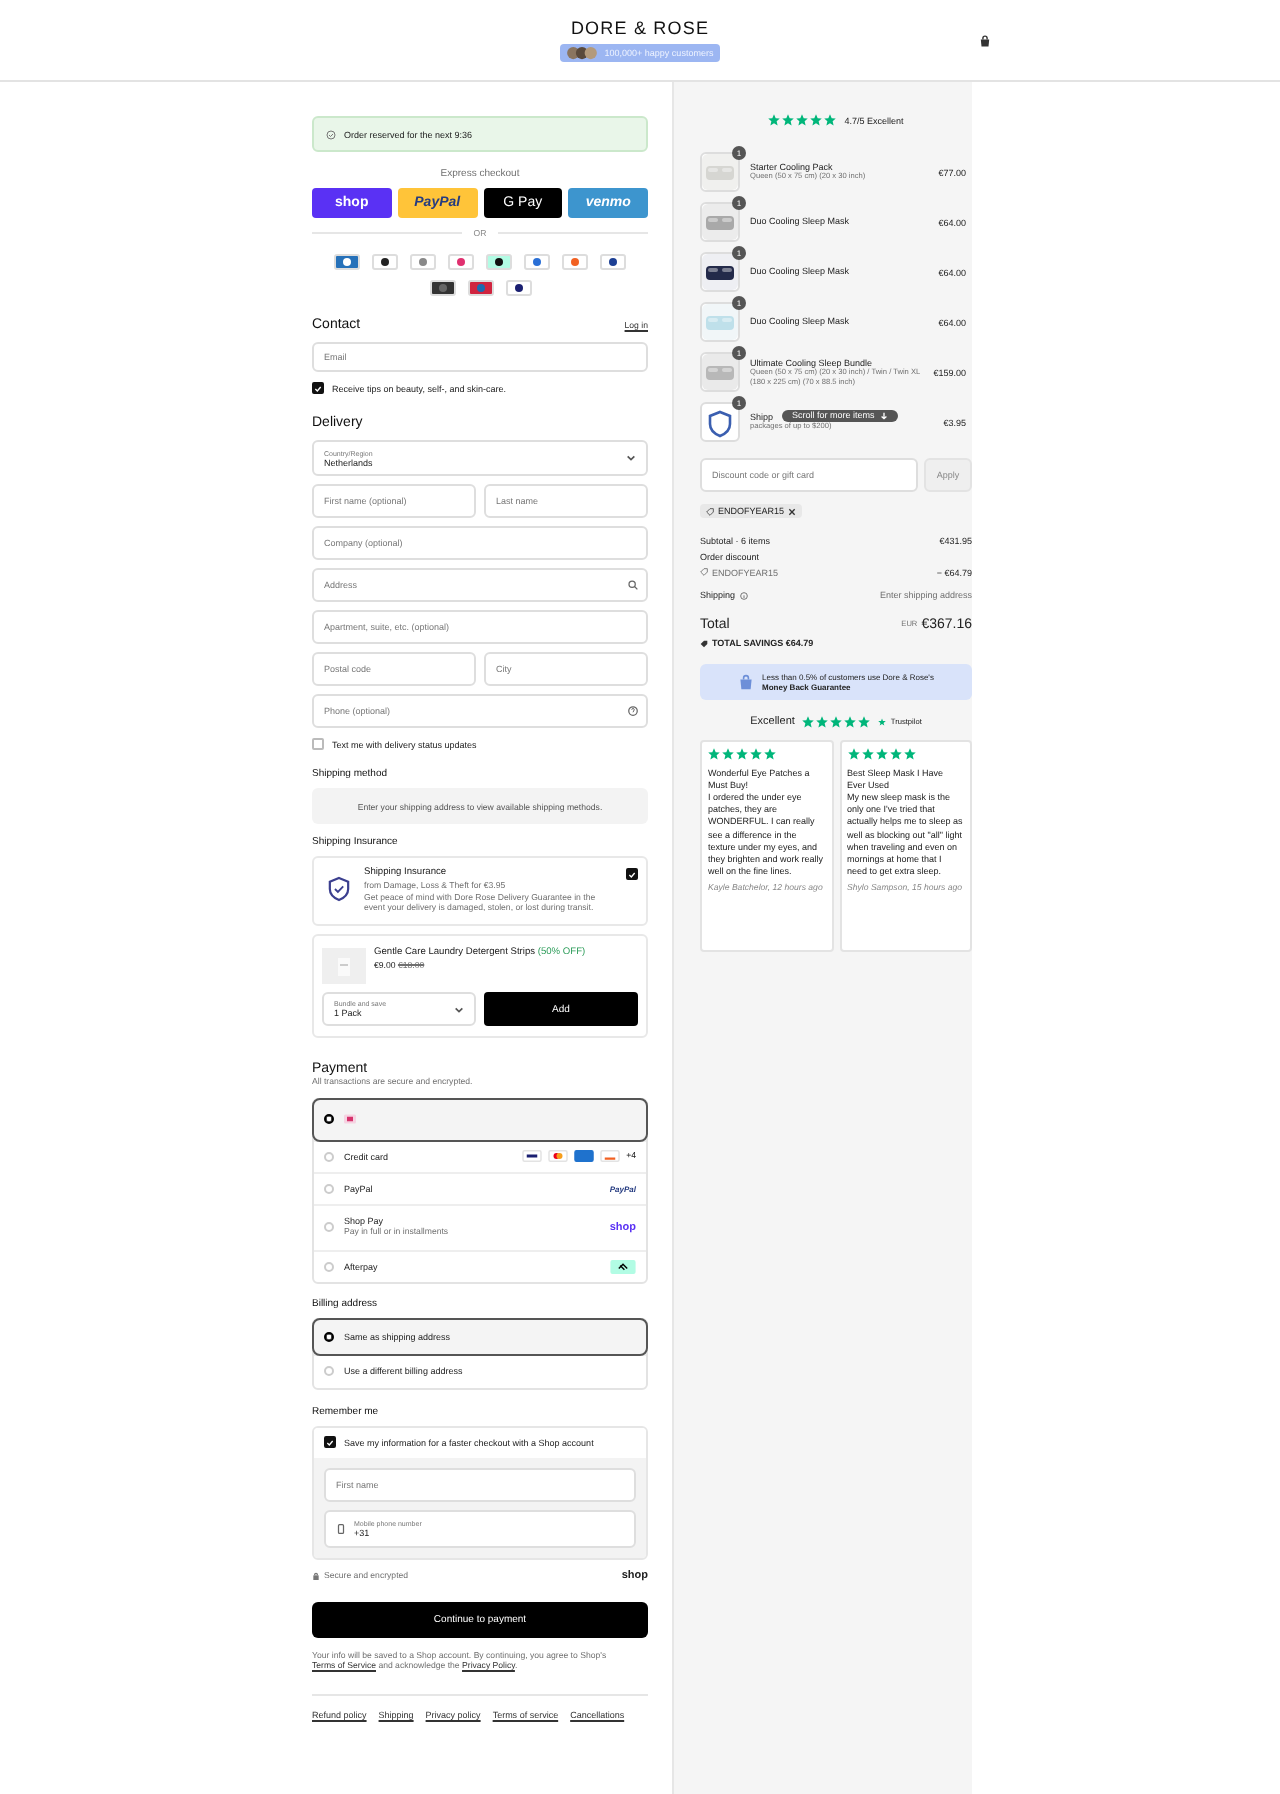  What do you see at coordinates (746, 682) in the screenshot?
I see `shopping-bag-icon` at bounding box center [746, 682].